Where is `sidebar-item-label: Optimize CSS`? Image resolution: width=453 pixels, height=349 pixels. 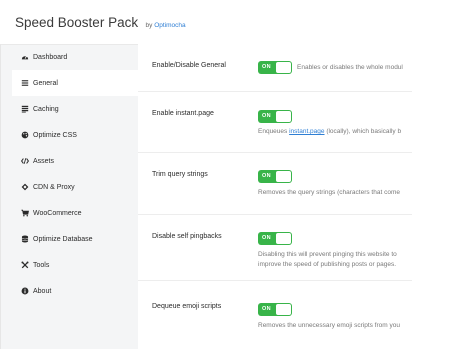
sidebar-item-label: Optimize CSS is located at coordinates (55, 135).